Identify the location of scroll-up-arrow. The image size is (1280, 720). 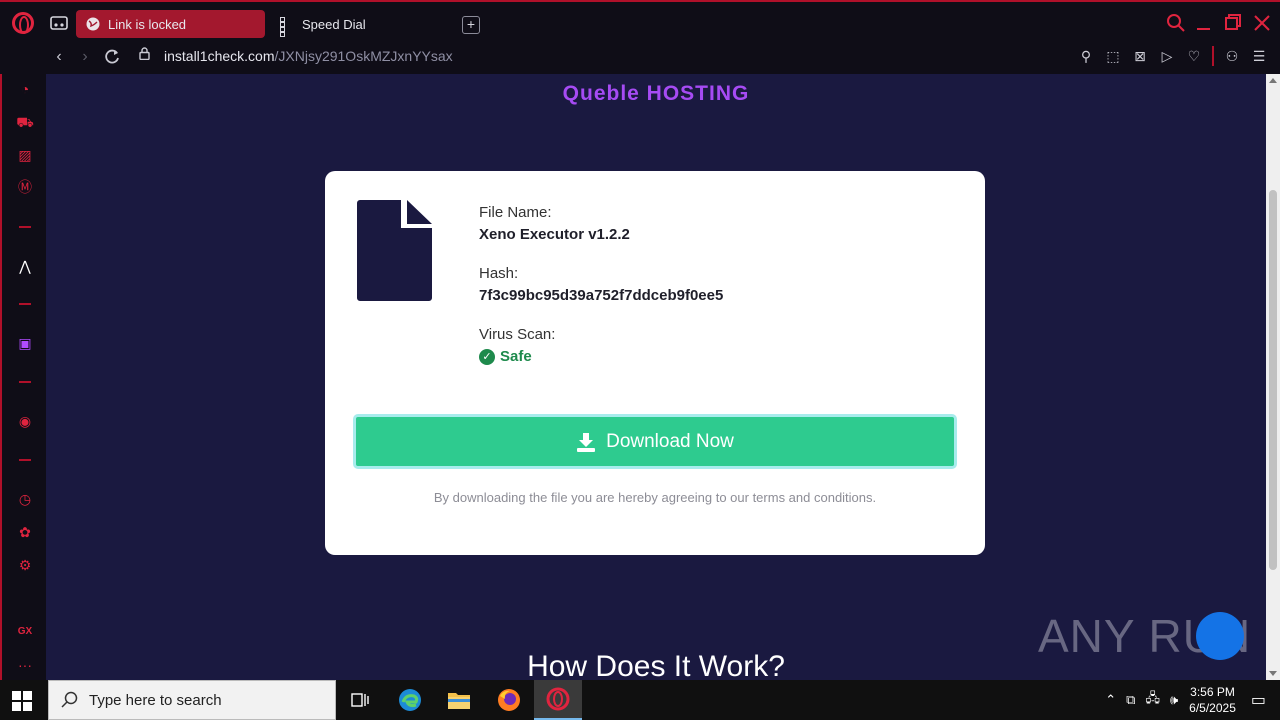
(1273, 80).